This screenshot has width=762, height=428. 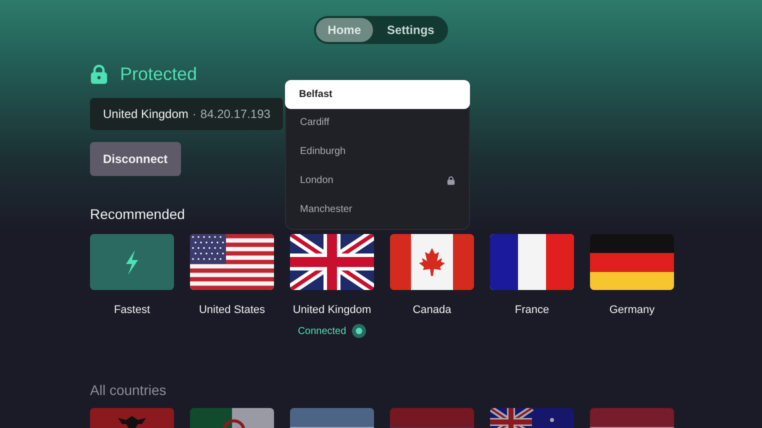 What do you see at coordinates (377, 180) in the screenshot?
I see `city-item: London` at bounding box center [377, 180].